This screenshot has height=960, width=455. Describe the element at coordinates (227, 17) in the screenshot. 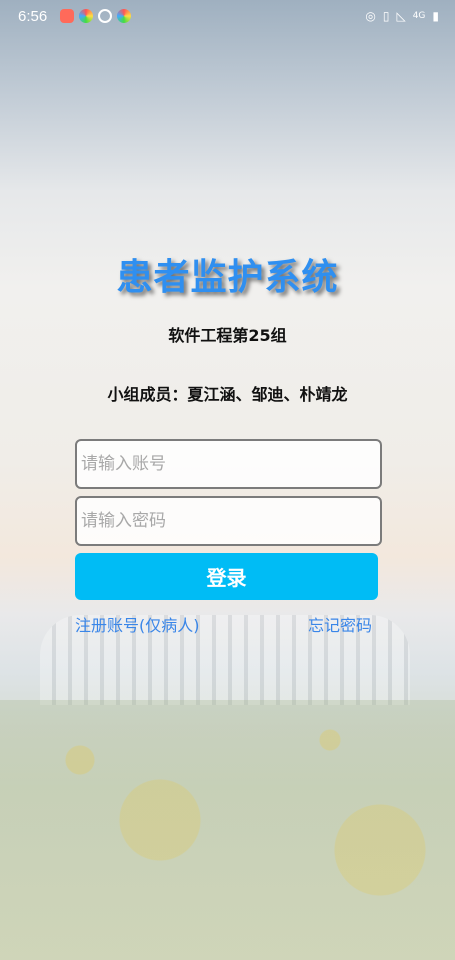

I see `status-bar: 6:56 ◎ ▯ ◺ 4G ▮` at that location.